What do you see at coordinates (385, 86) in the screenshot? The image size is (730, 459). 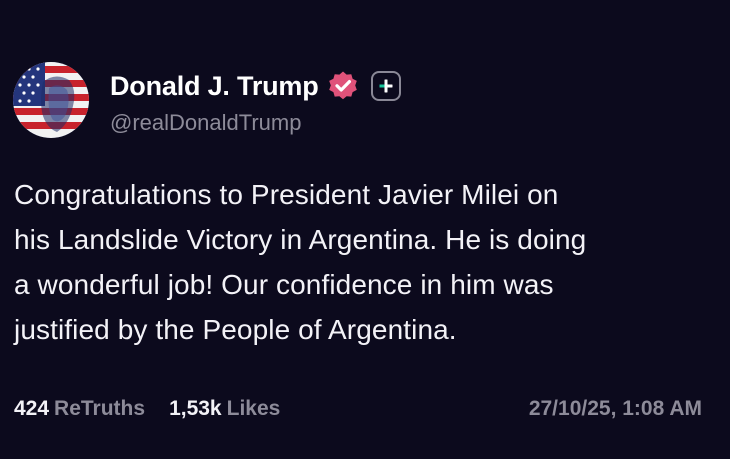 I see `plus-icon` at bounding box center [385, 86].